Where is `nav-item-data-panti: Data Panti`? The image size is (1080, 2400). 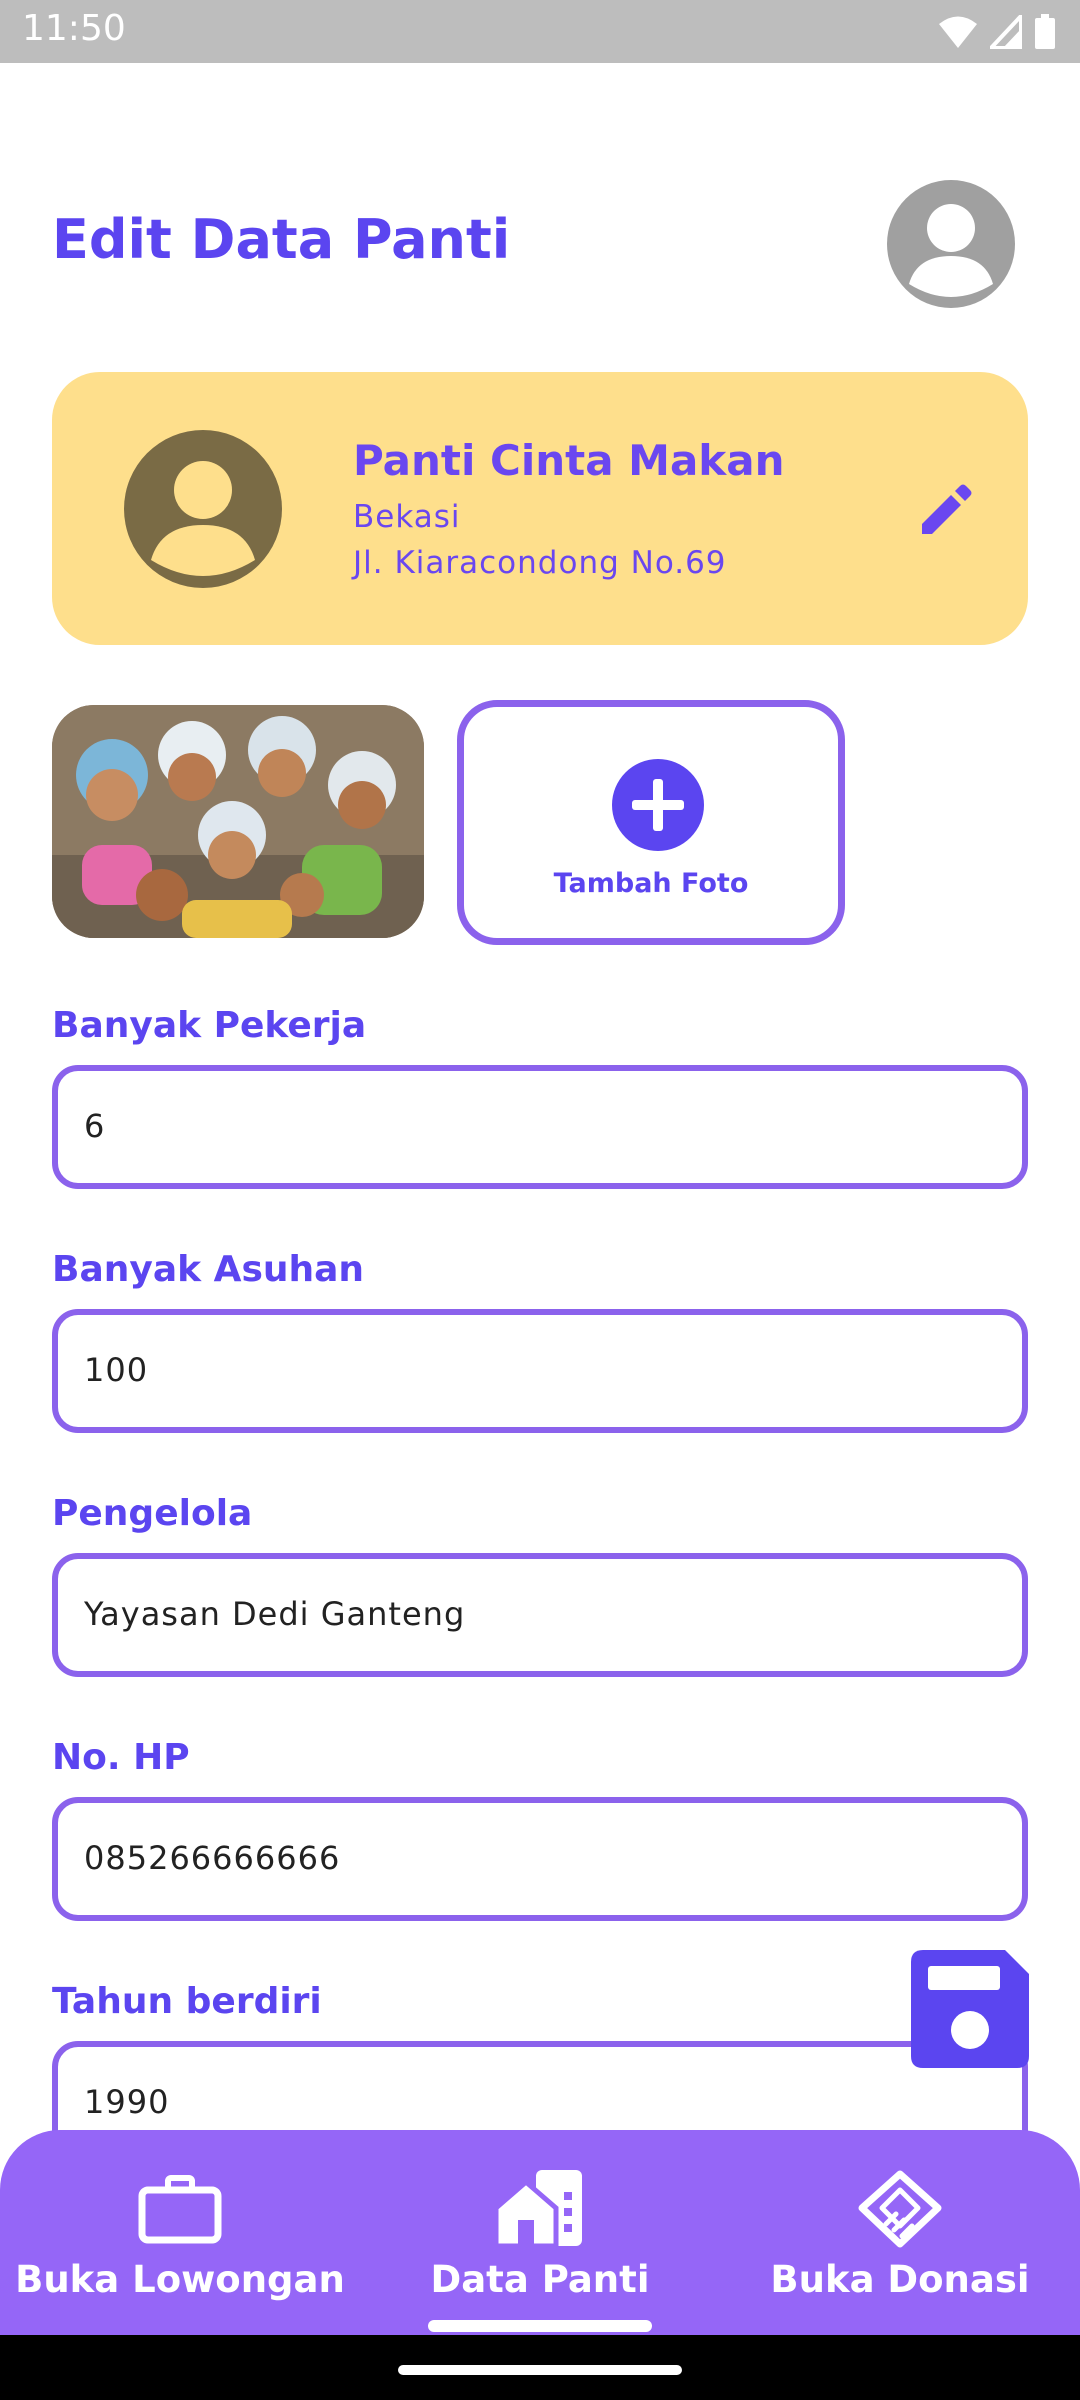 nav-item-data-panti: Data Panti is located at coordinates (540, 2232).